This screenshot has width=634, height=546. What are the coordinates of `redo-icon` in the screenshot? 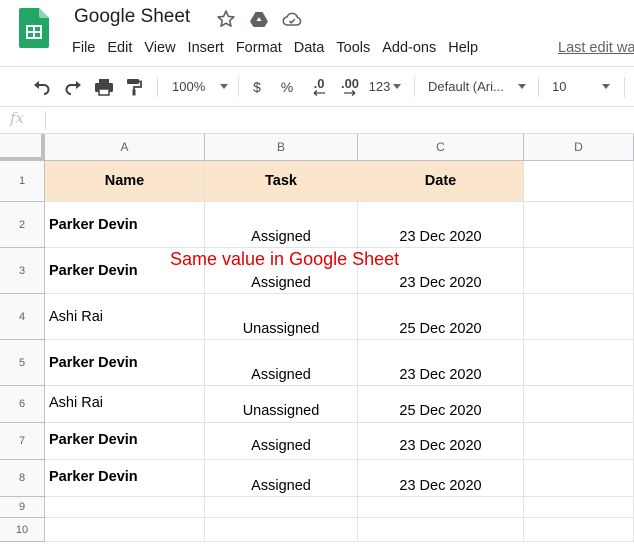 It's located at (73, 87).